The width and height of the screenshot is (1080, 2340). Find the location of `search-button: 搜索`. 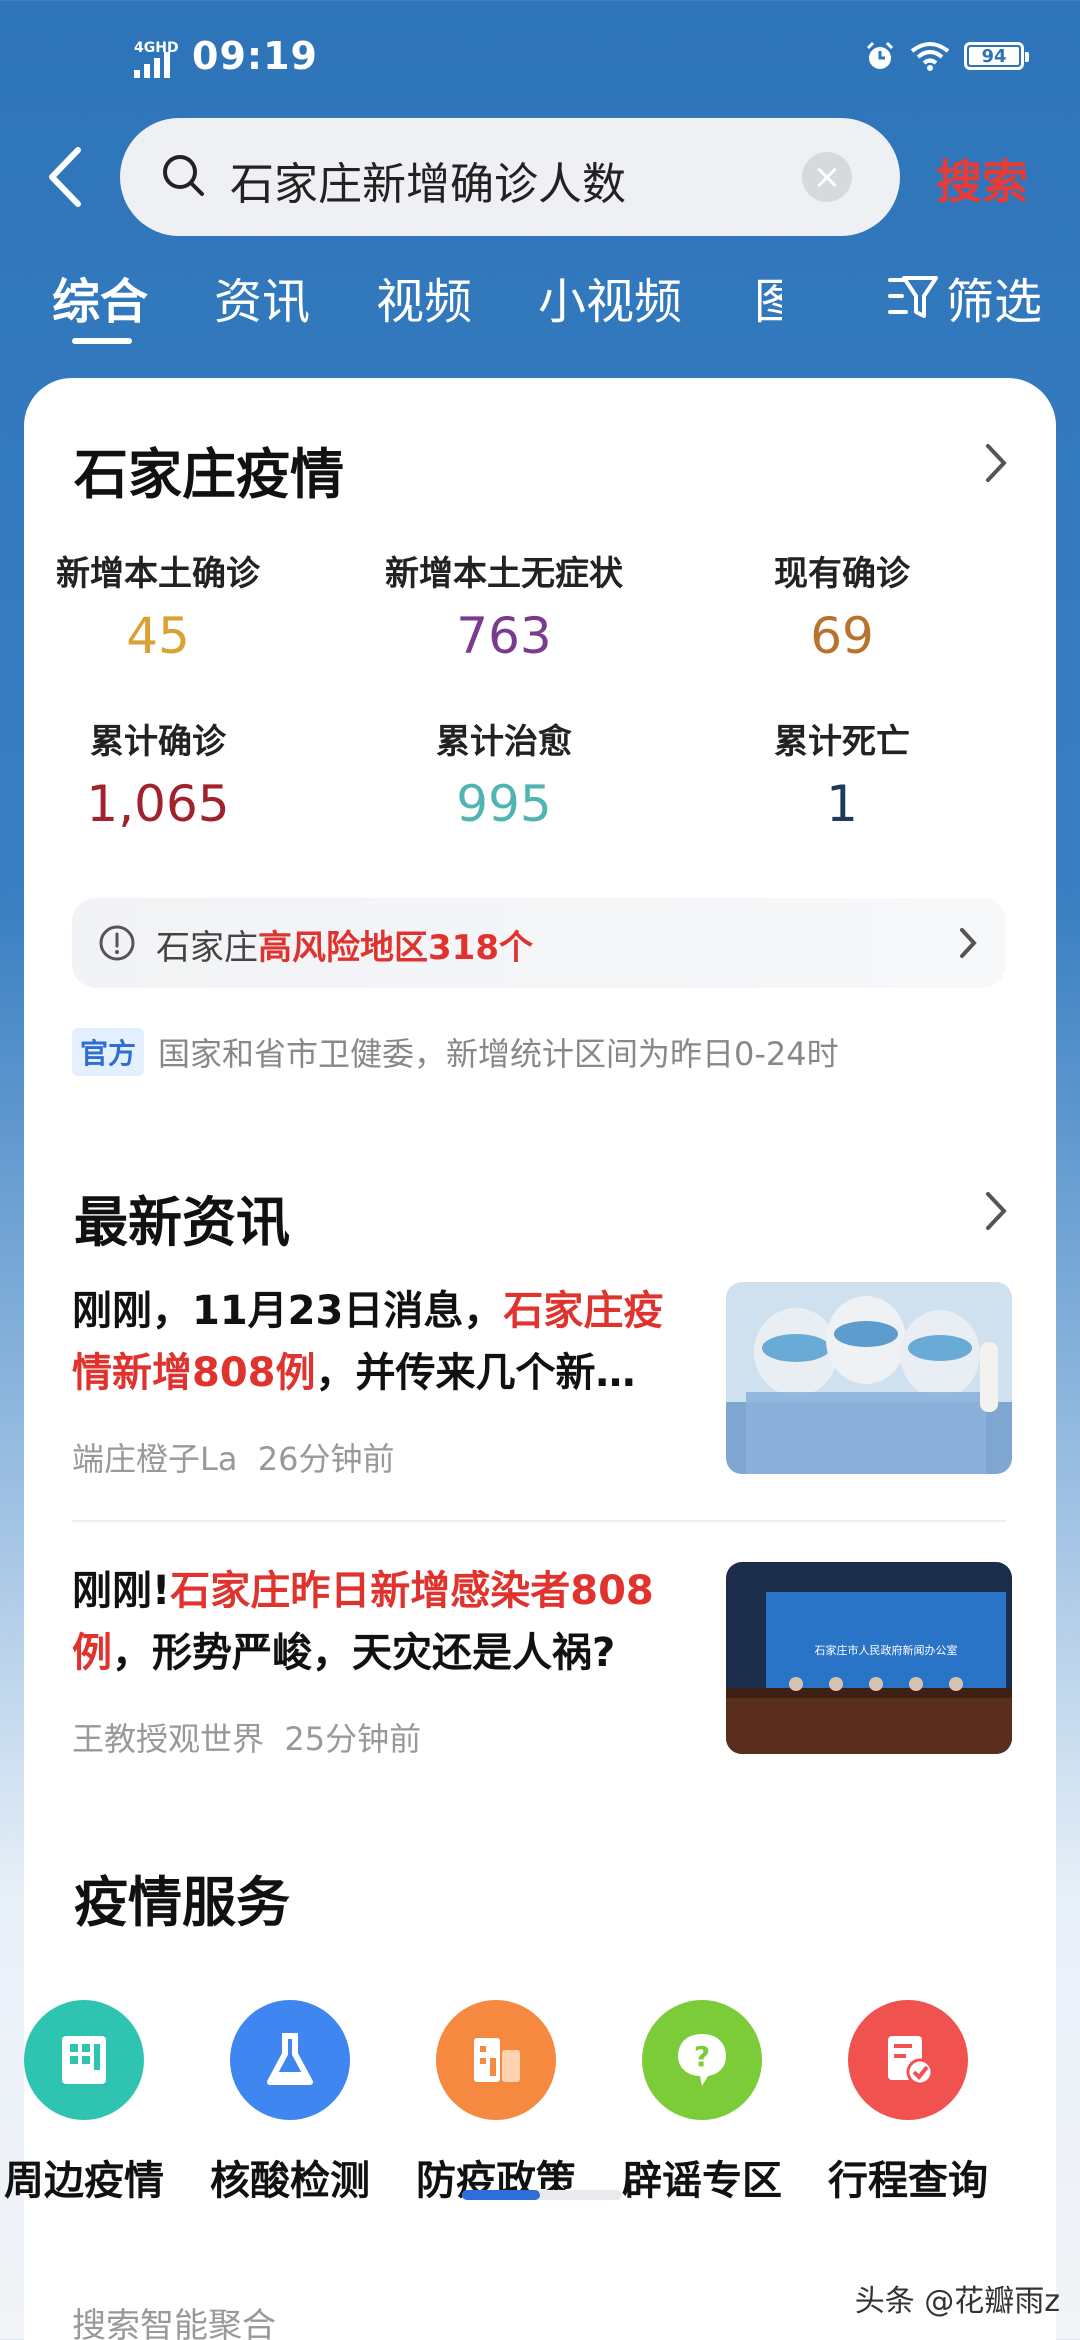

search-button: 搜索 is located at coordinates (982, 179).